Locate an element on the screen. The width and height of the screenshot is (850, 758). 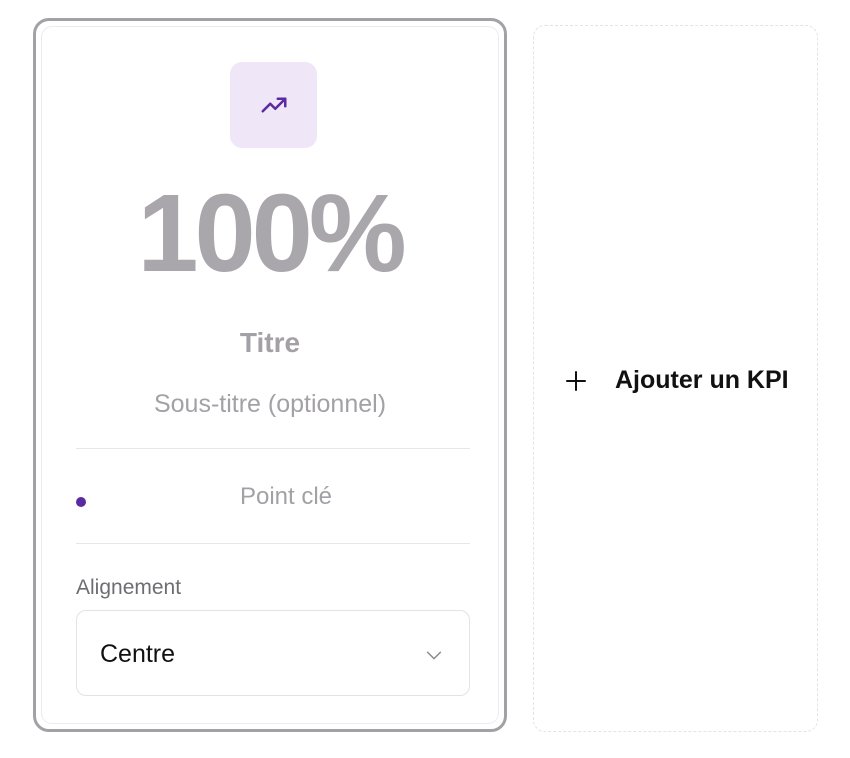
alignment-label: Alignement is located at coordinates (129, 587).